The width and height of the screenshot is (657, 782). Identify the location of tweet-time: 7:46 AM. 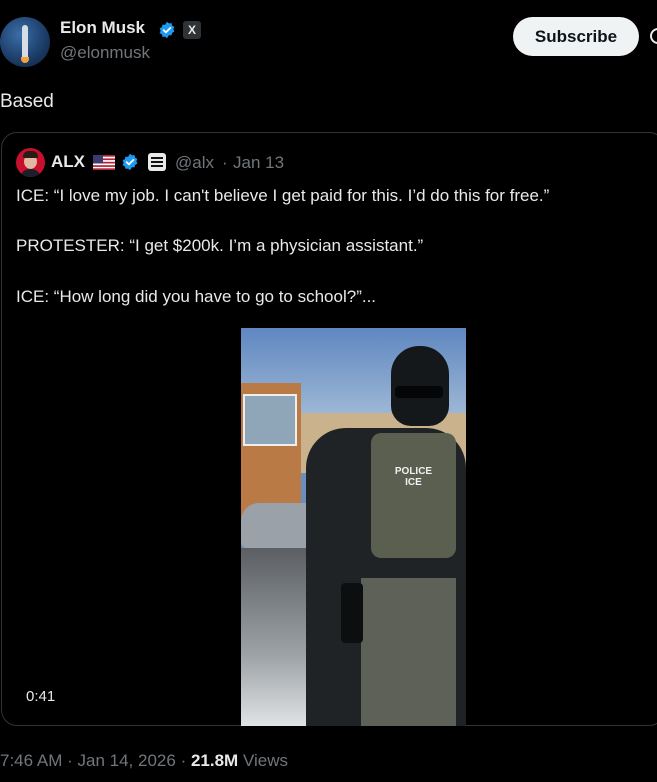
(31, 760).